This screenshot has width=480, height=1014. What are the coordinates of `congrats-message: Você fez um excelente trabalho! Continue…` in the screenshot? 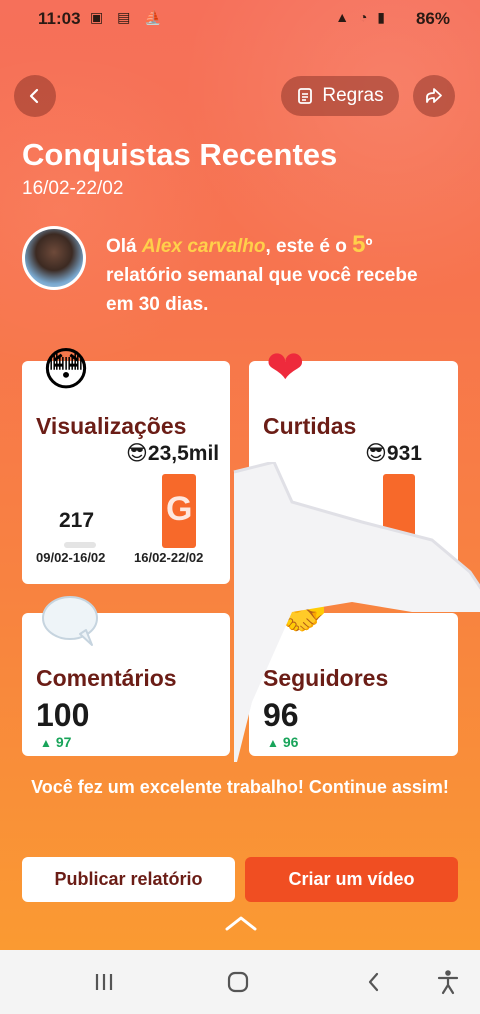 It's located at (240, 787).